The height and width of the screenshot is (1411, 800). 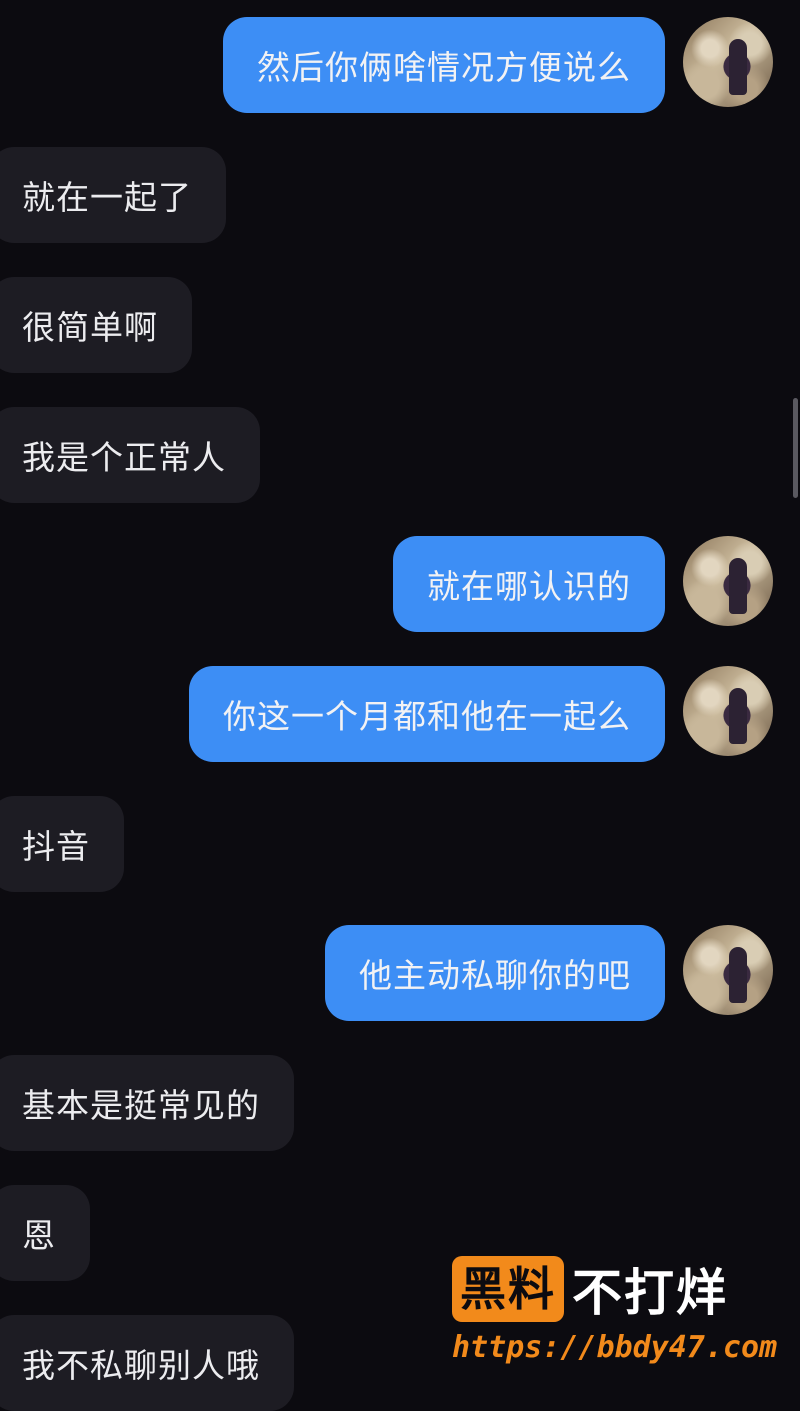 I want to click on watermark-url: https://bbdy47.com, so click(x=615, y=1347).